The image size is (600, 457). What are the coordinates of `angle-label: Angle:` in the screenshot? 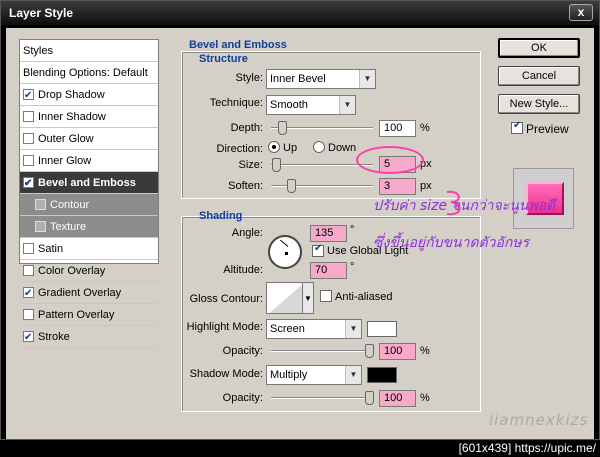 It's located at (247, 233).